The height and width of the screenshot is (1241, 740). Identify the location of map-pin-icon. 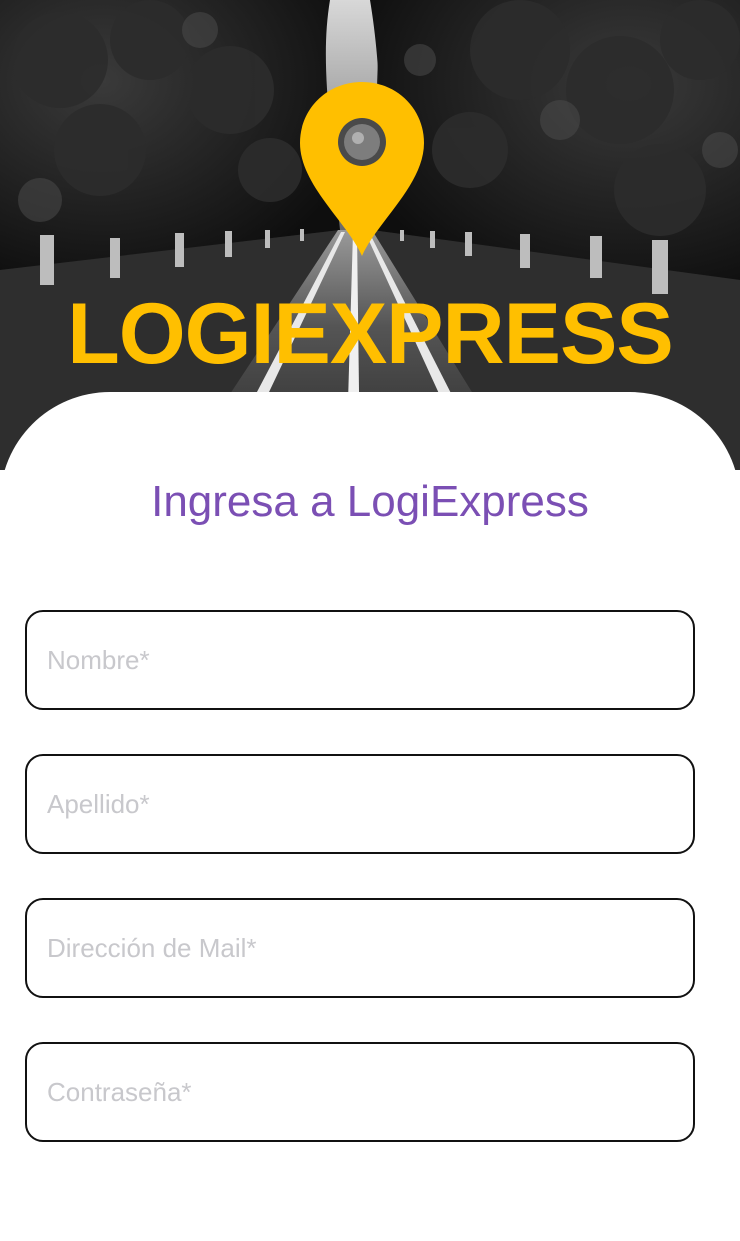
(362, 169).